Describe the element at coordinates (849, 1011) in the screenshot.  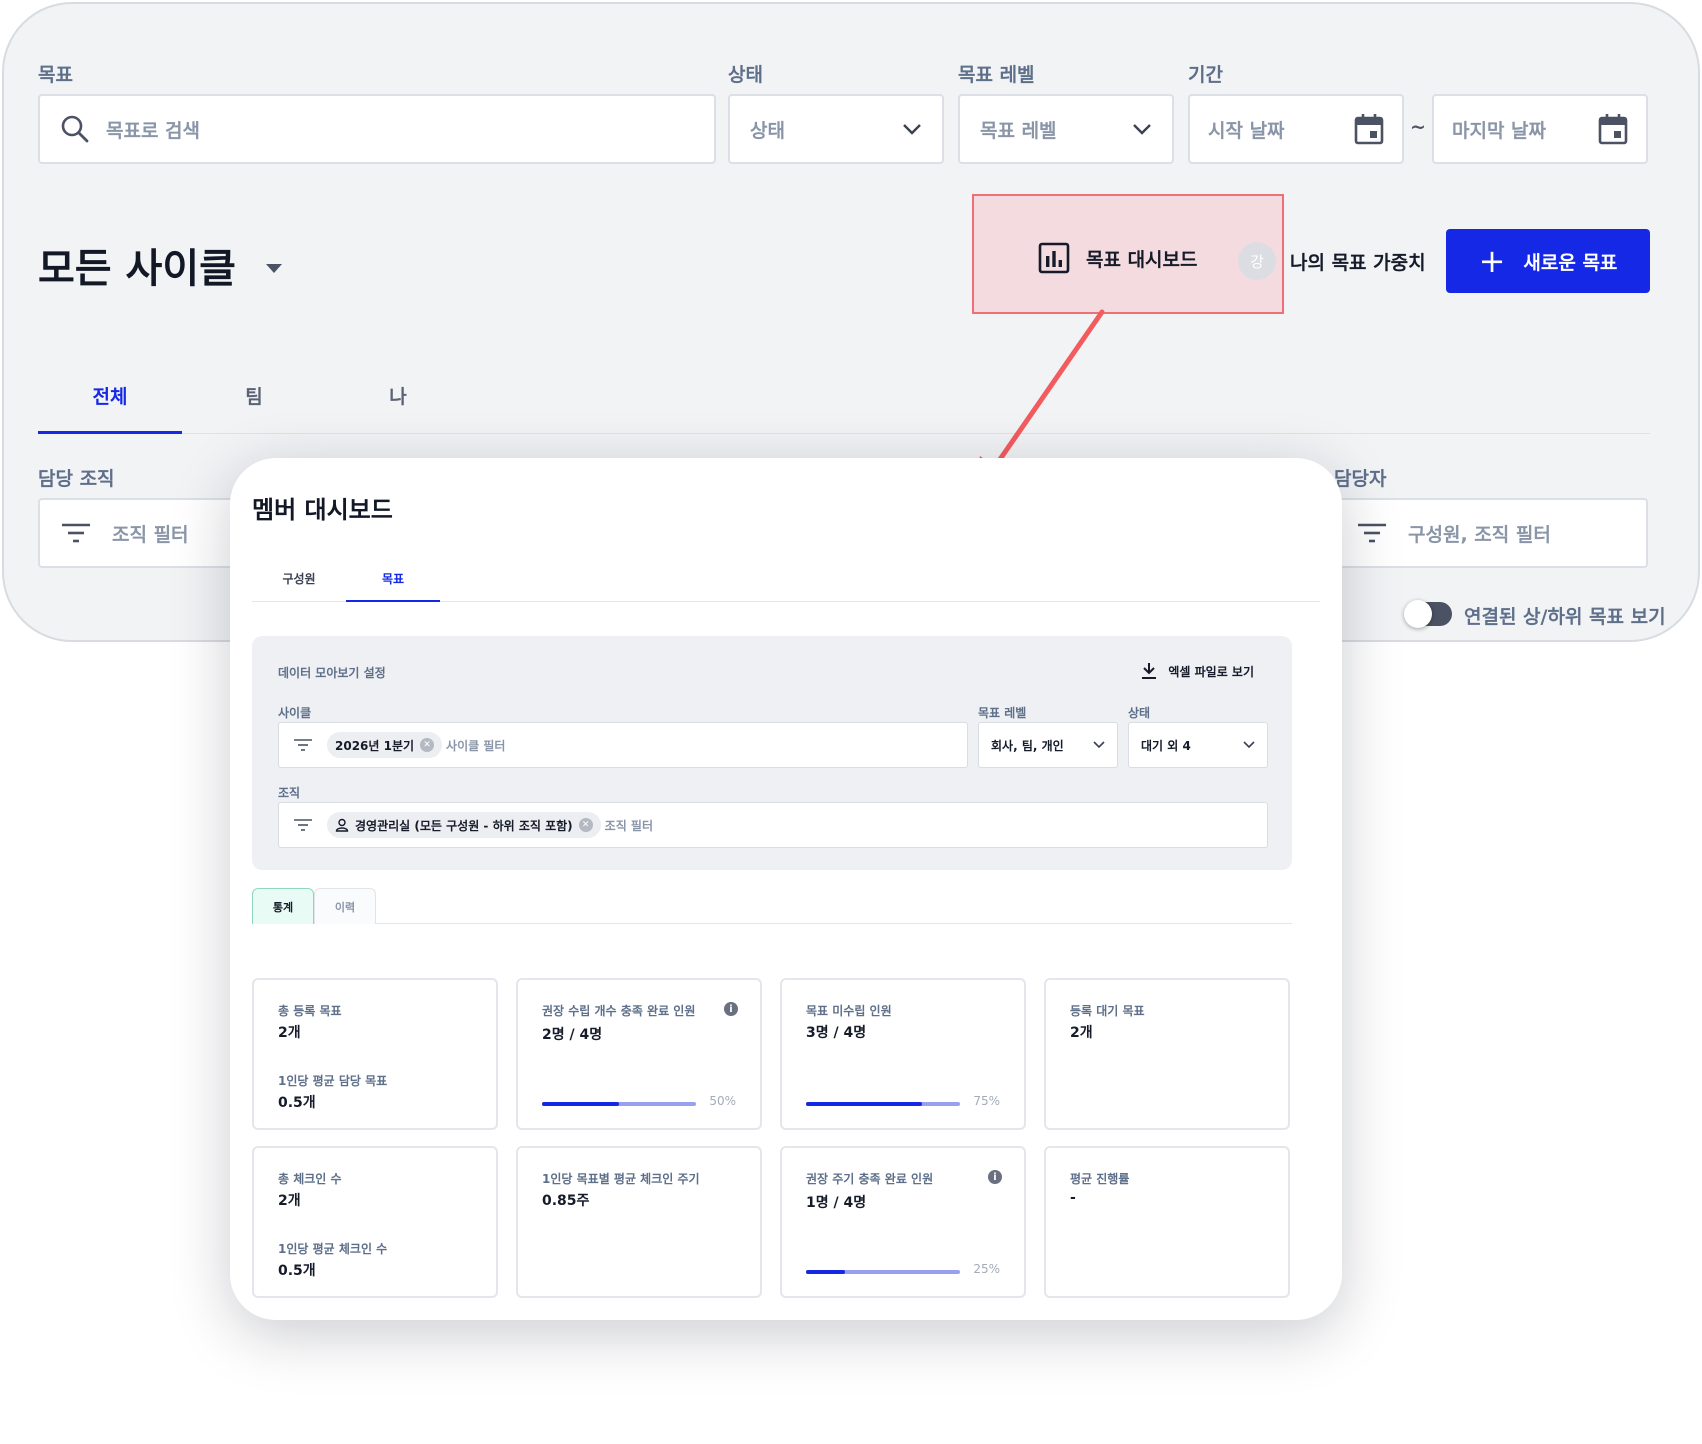
I see `stat-label: 목표 미수립 인원` at that location.